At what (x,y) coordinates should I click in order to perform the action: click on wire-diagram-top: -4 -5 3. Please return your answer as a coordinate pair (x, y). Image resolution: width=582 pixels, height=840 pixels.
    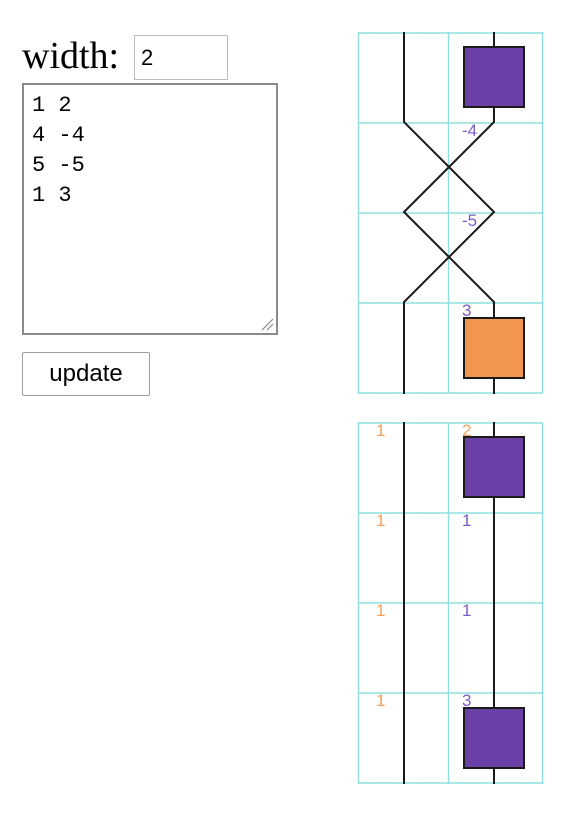
    Looking at the image, I should click on (450, 213).